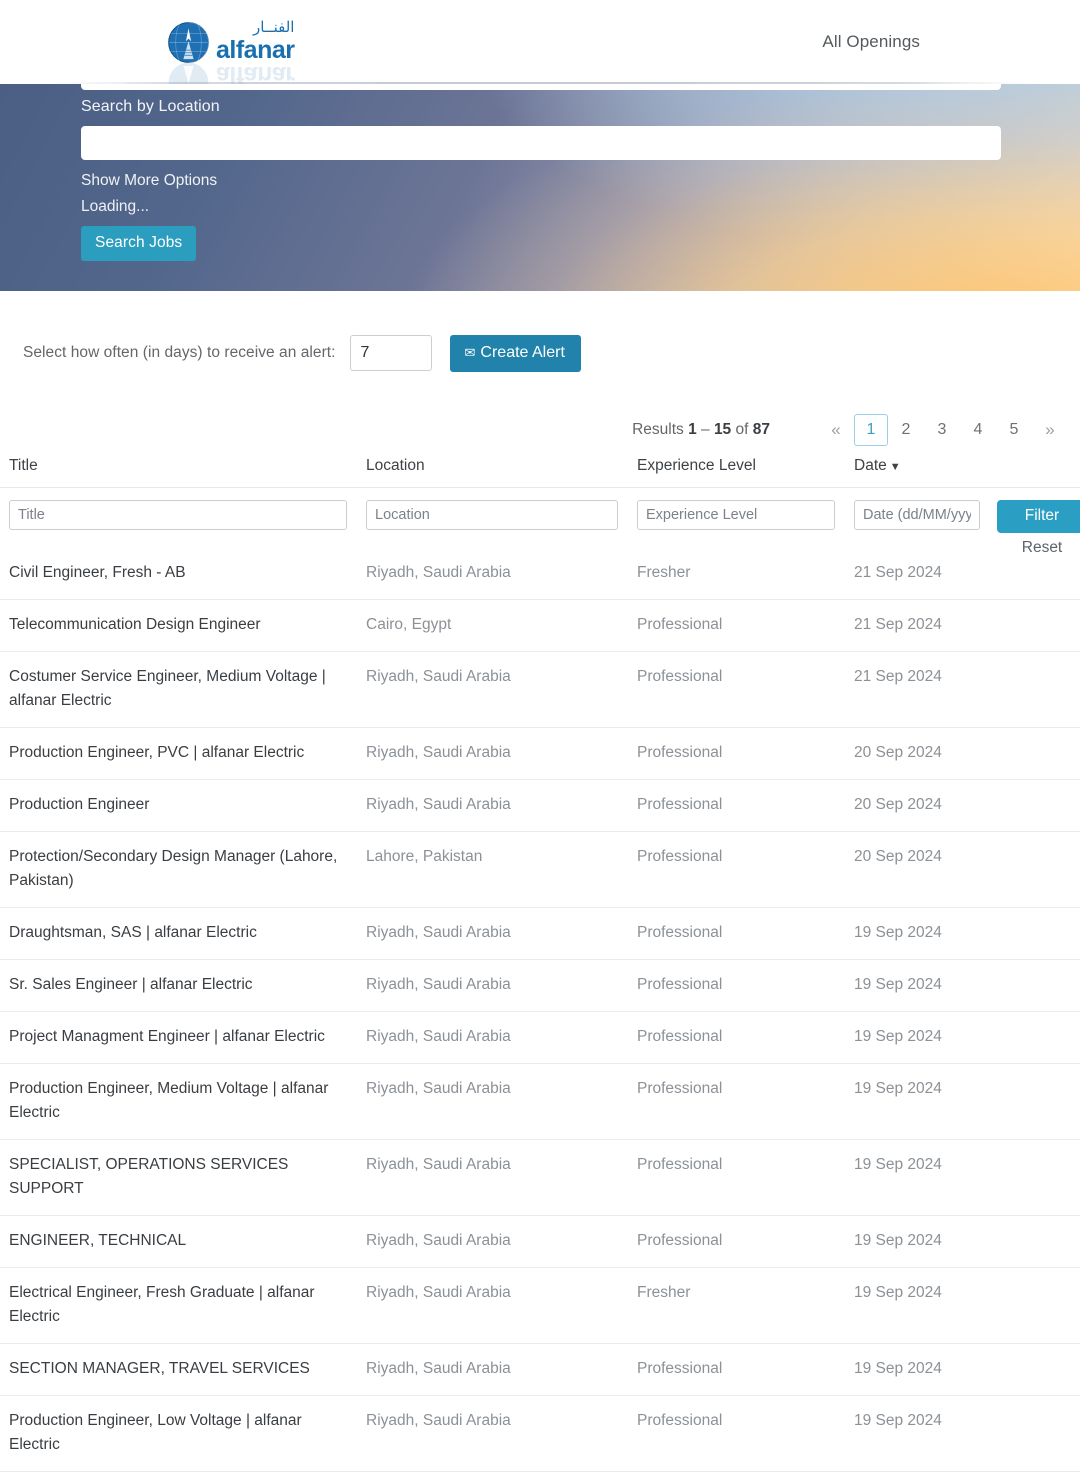 Image resolution: width=1080 pixels, height=1472 pixels. What do you see at coordinates (150, 106) in the screenshot?
I see `search-location-label: Search by Location` at bounding box center [150, 106].